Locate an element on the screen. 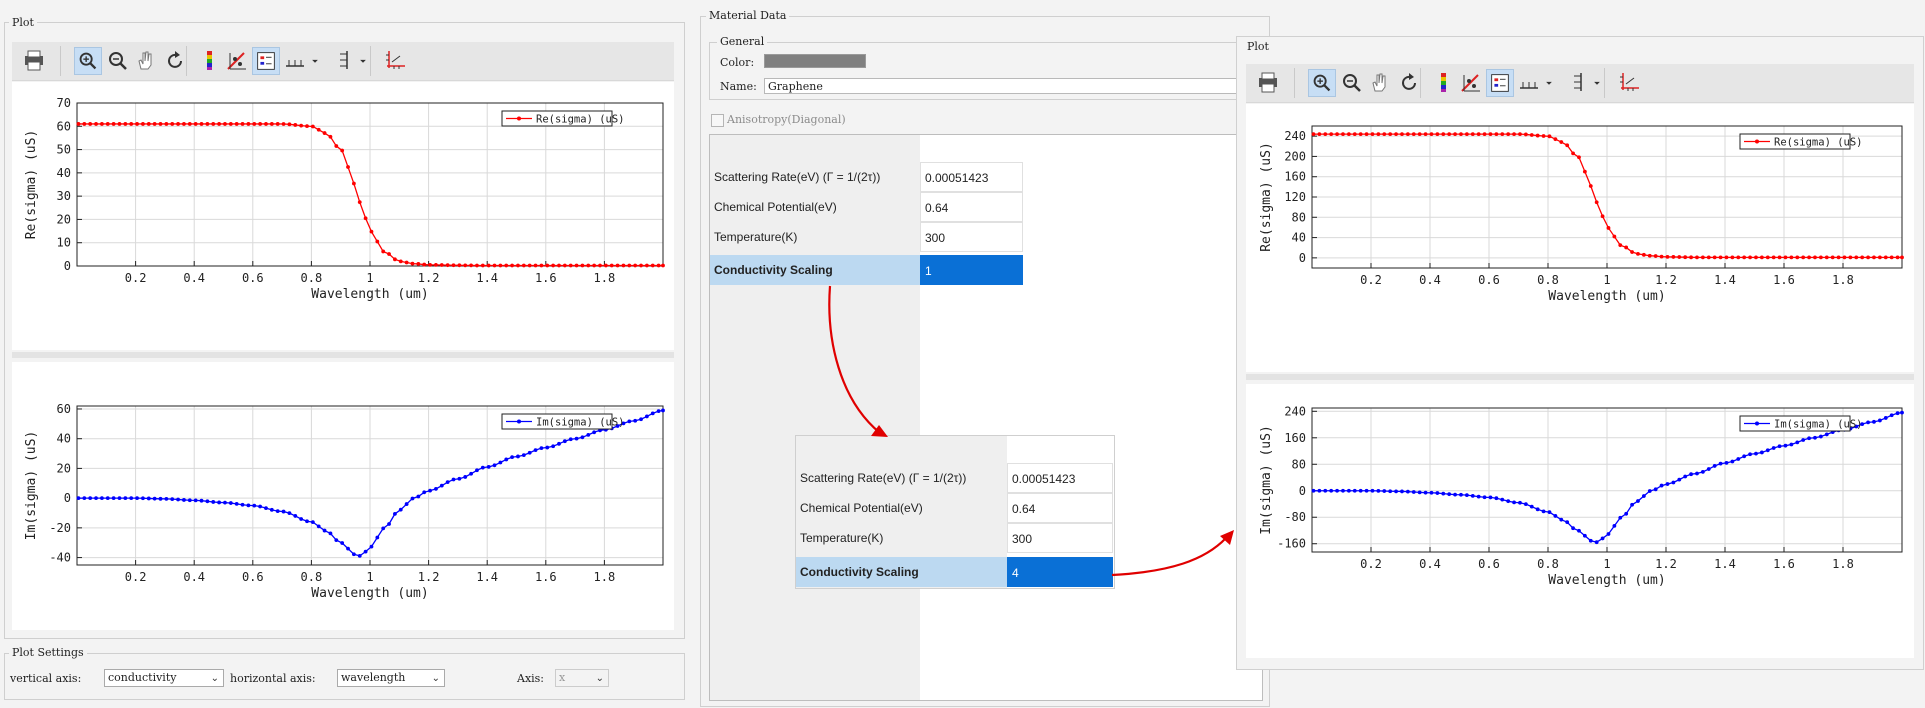  annotation-arrows is located at coordinates (1031, 431).